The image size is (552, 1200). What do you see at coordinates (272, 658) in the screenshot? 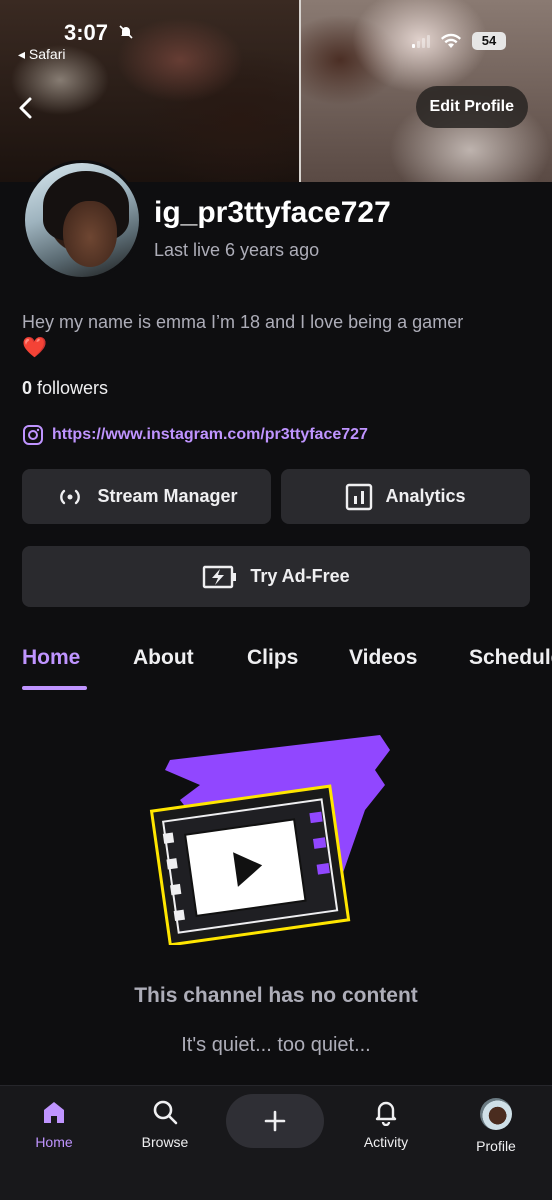
I see `tab-clips: Clips` at bounding box center [272, 658].